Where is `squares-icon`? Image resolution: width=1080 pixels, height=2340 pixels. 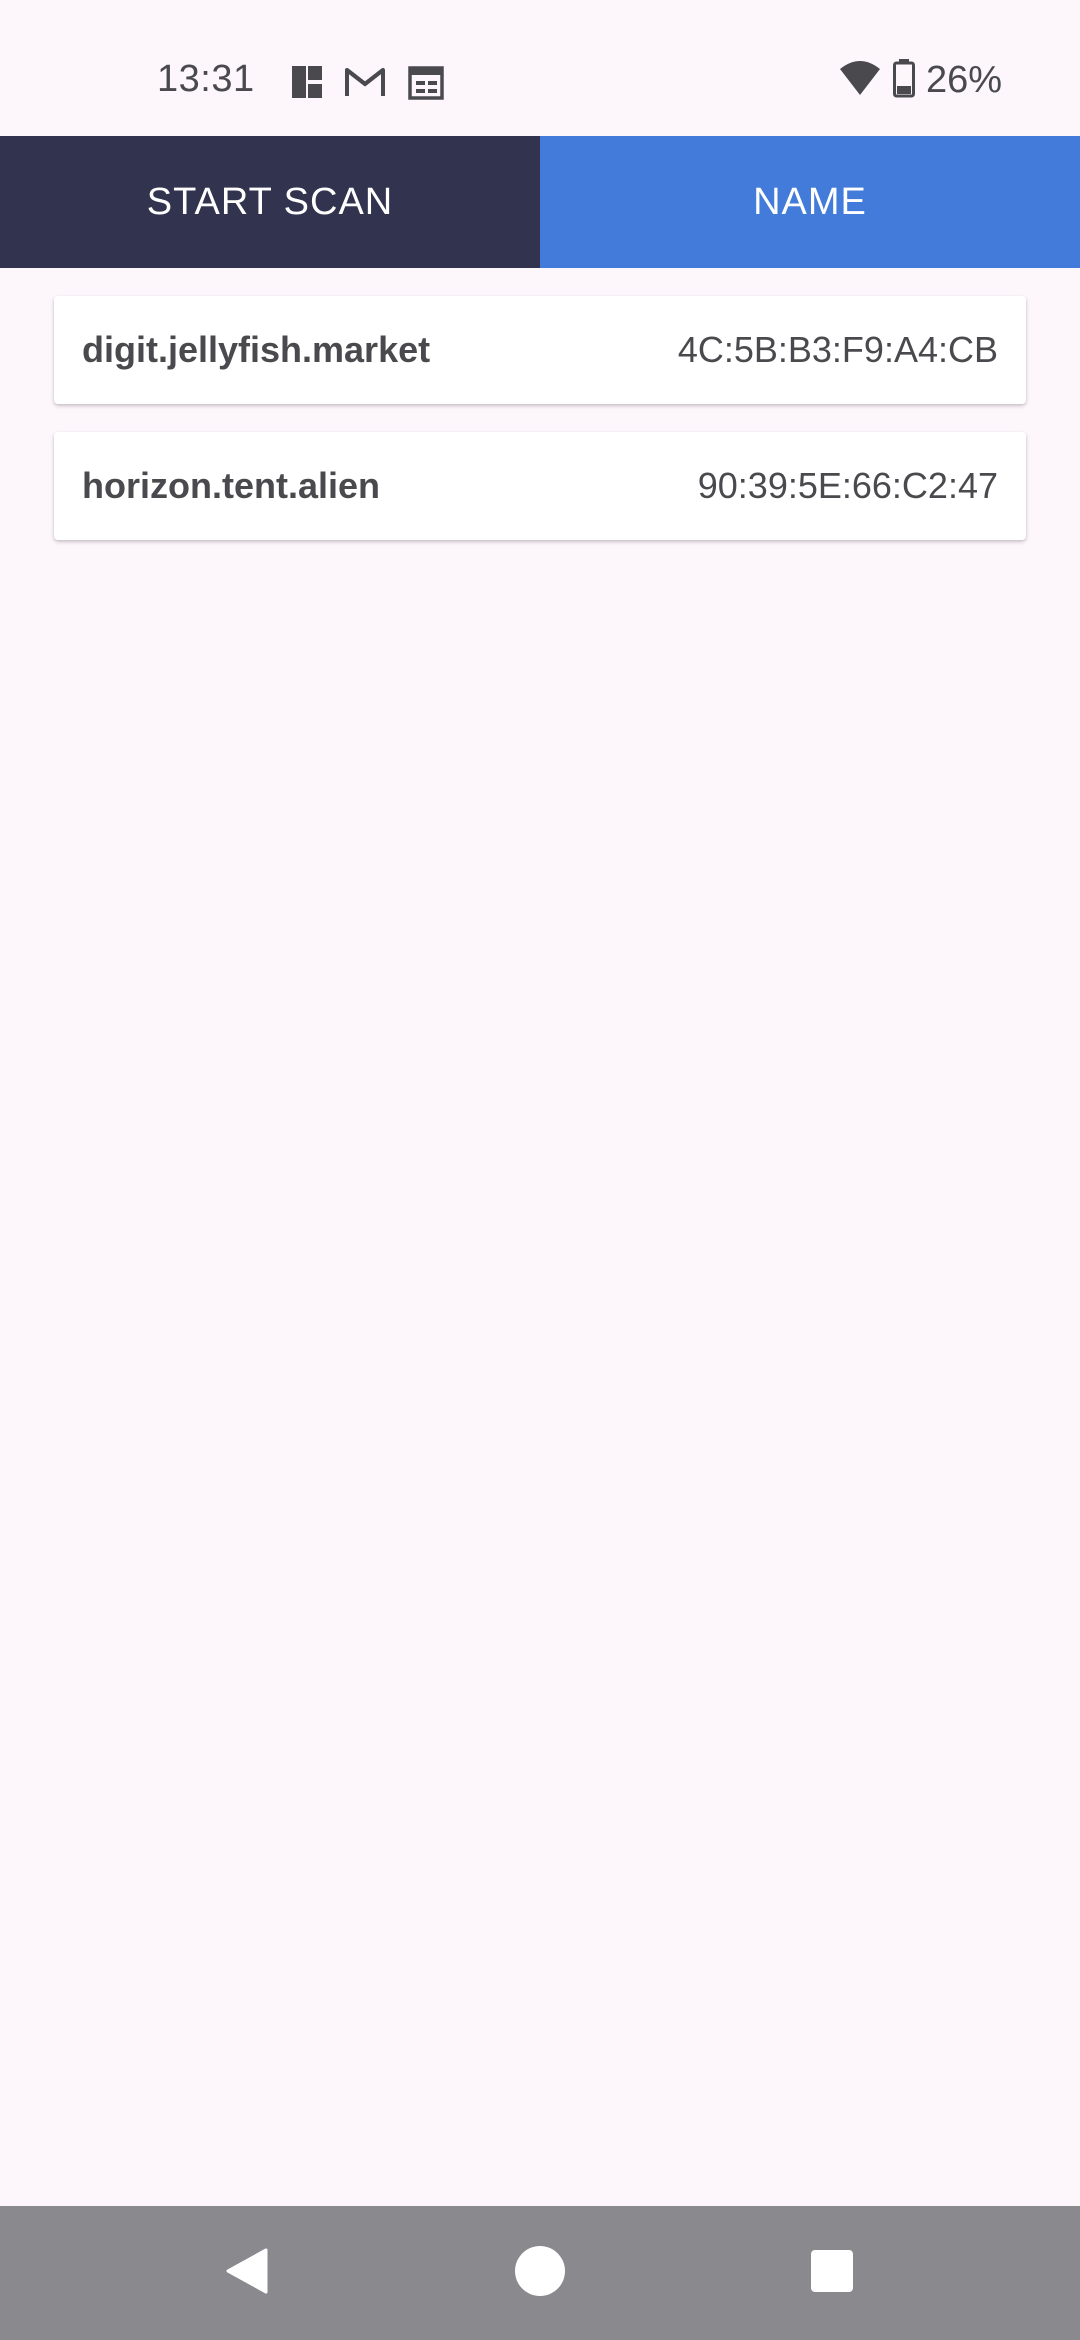
squares-icon is located at coordinates (308, 82).